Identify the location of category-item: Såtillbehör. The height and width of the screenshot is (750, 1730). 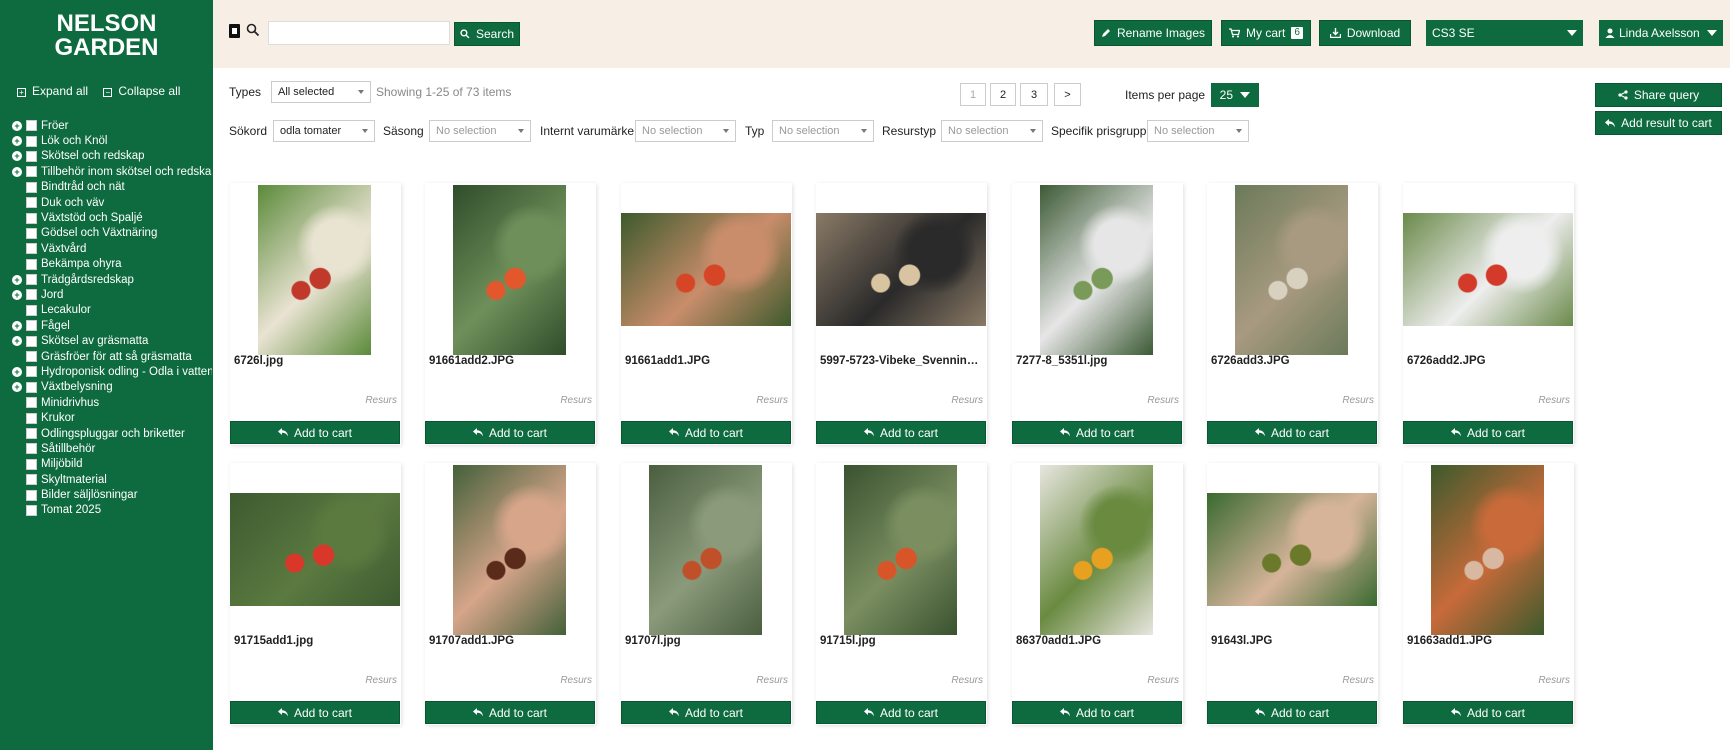
(112, 448).